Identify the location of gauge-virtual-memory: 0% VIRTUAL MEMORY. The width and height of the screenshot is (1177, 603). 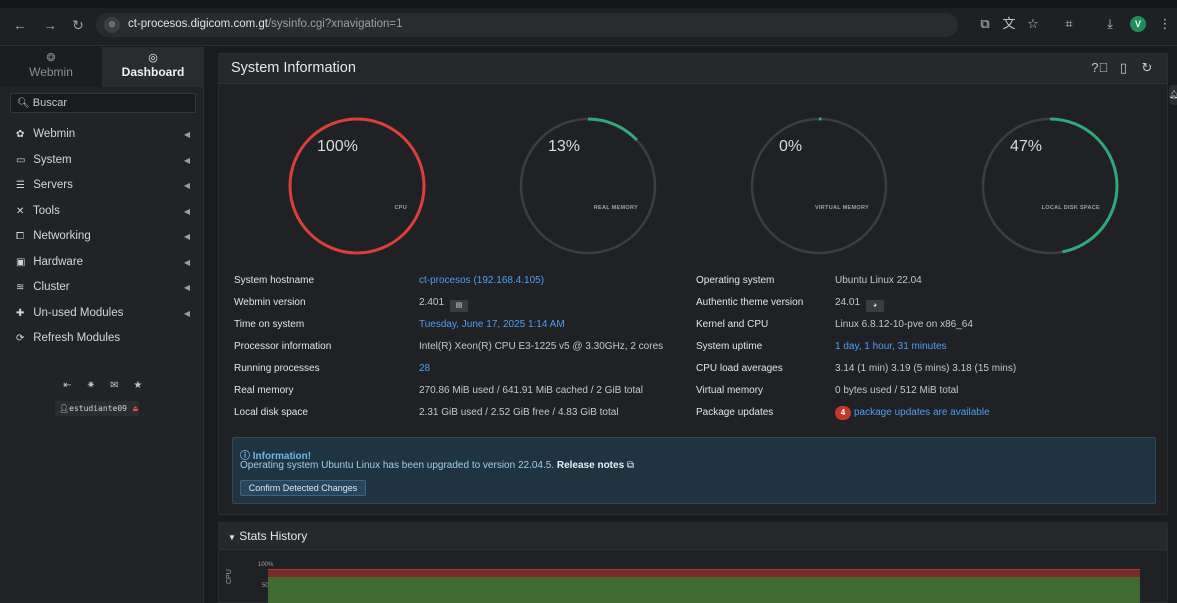
(819, 186).